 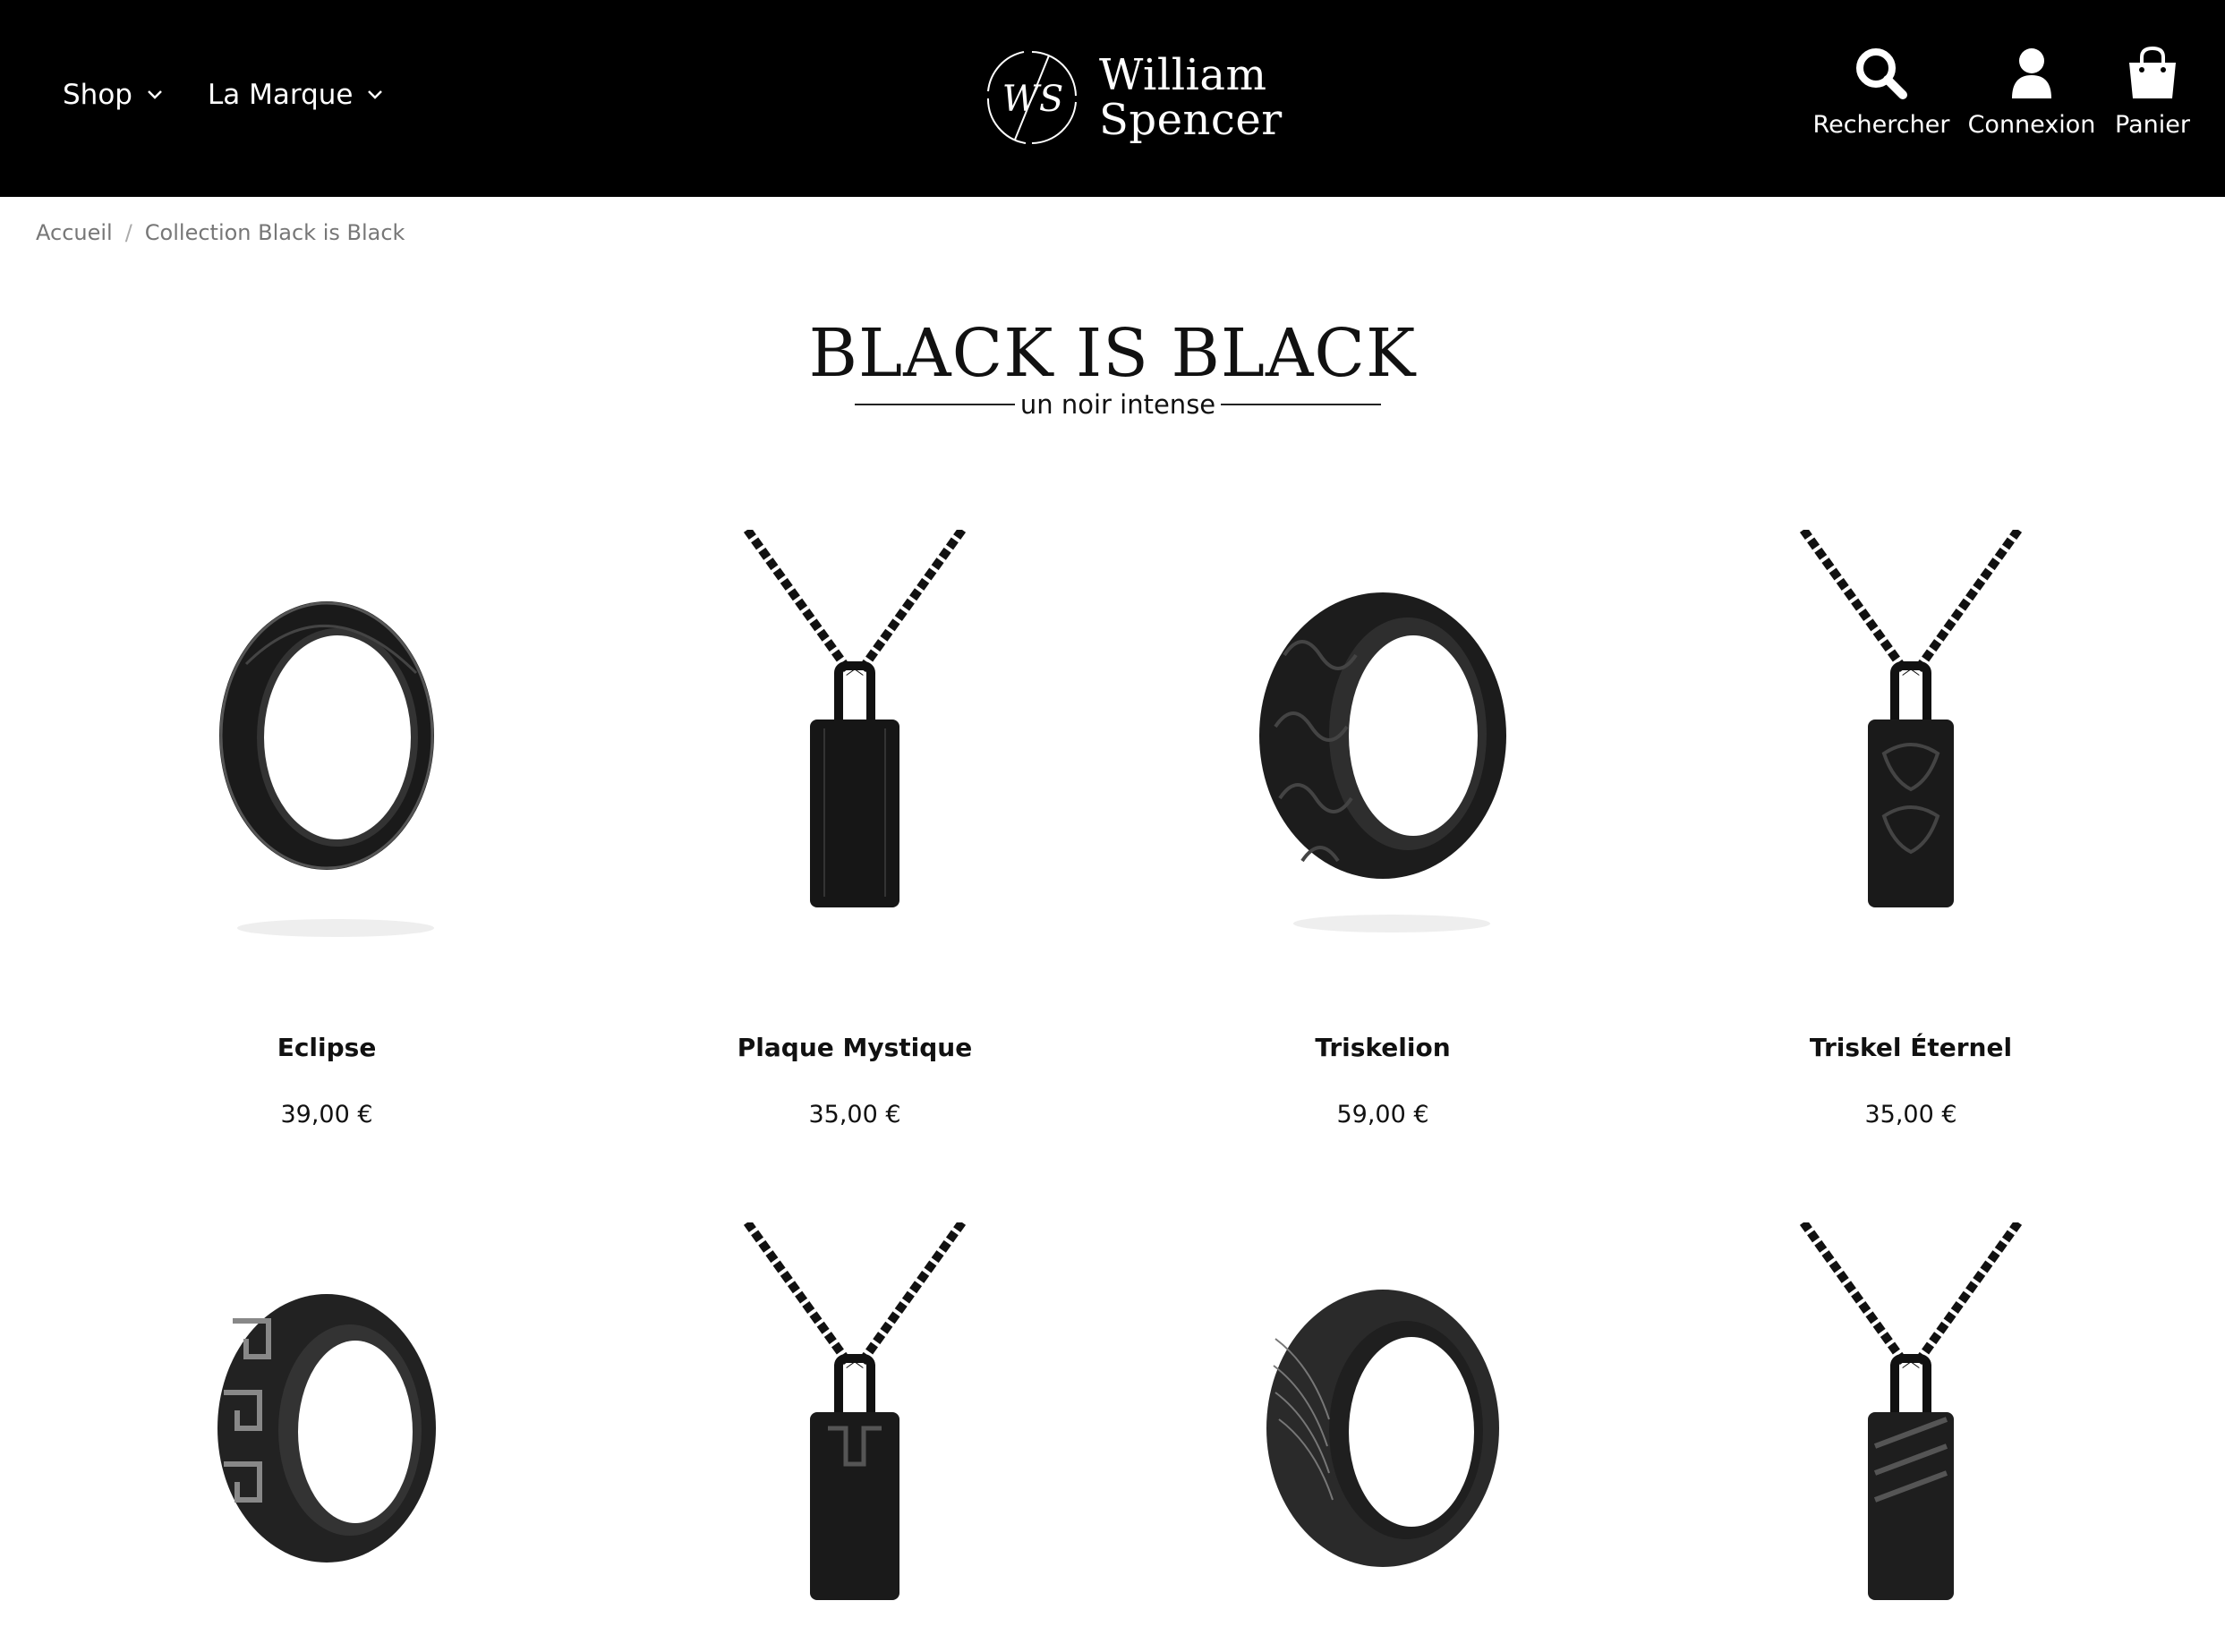 I want to click on breadcrumb: Accueil / Collection Black is Black, so click(x=220, y=232).